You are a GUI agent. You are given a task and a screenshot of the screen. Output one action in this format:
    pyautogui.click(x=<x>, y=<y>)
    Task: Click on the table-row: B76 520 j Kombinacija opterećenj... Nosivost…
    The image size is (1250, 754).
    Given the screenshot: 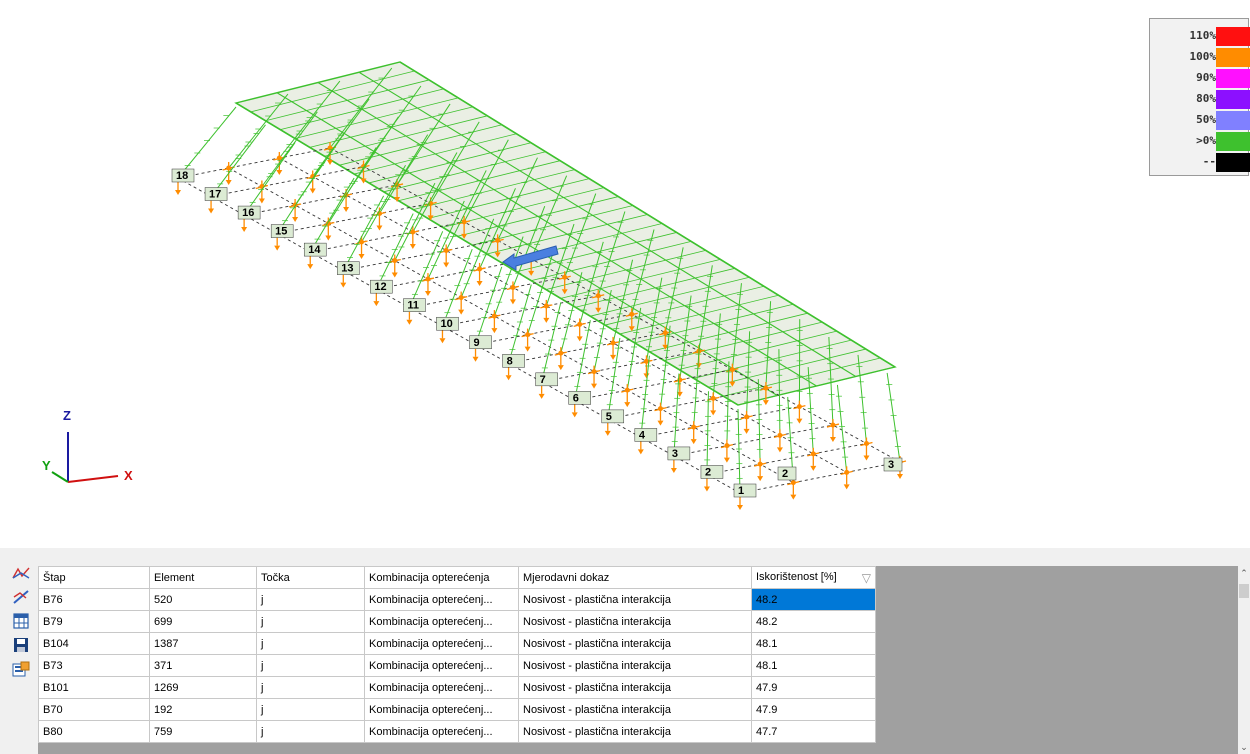 What is the action you would take?
    pyautogui.click(x=457, y=599)
    